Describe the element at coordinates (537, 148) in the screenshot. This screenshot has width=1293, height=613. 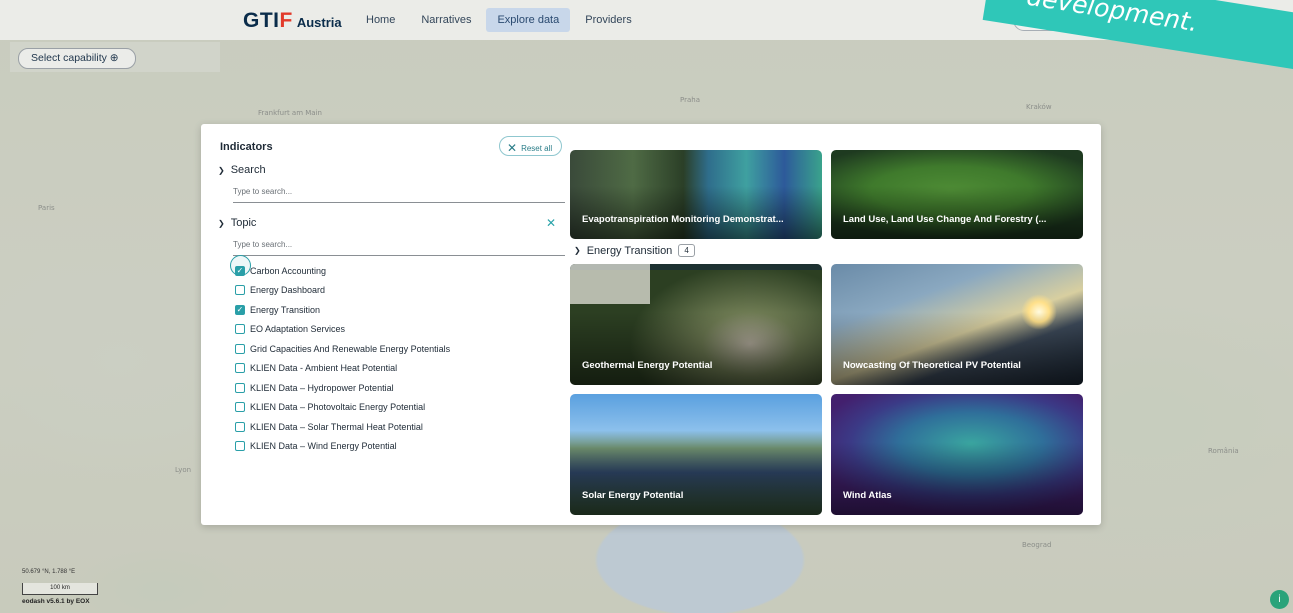
I see `reset-all-label: Reset all` at that location.